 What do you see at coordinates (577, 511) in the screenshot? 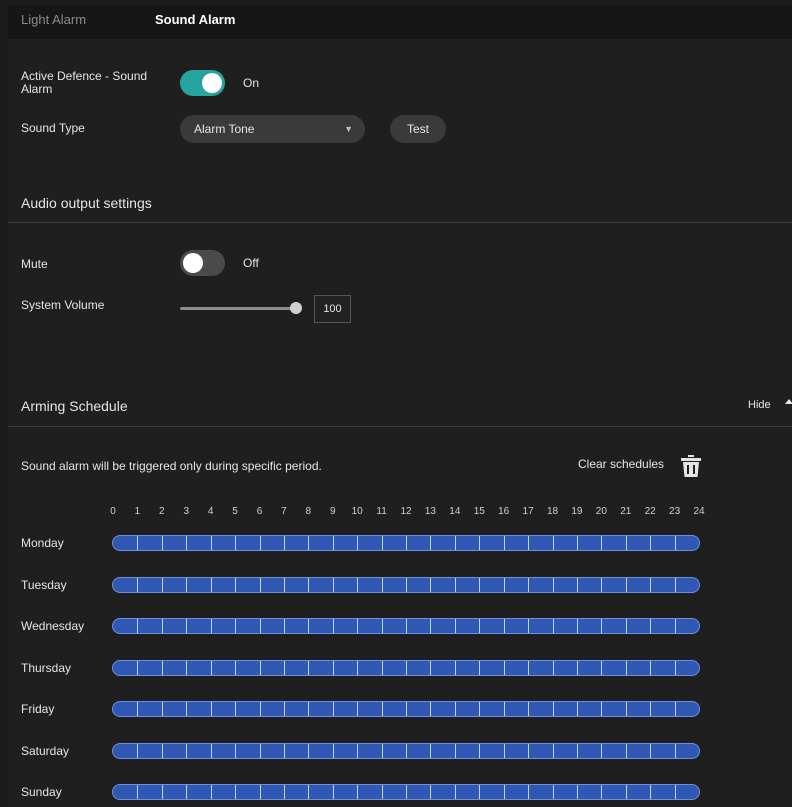
I see `hour-label: 19` at bounding box center [577, 511].